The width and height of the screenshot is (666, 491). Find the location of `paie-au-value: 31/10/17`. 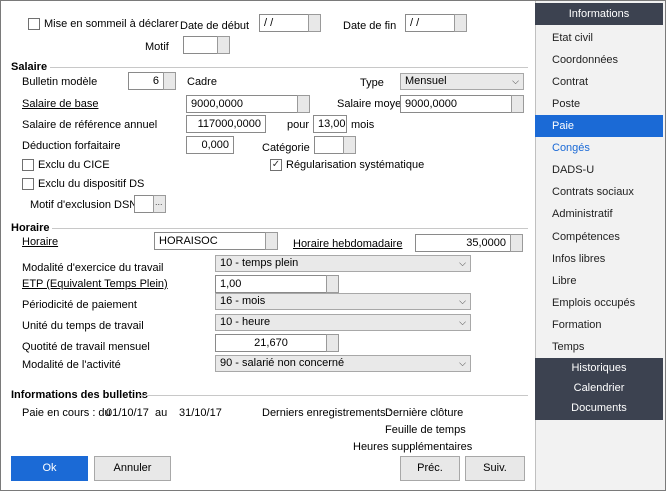

paie-au-value: 31/10/17 is located at coordinates (200, 413).